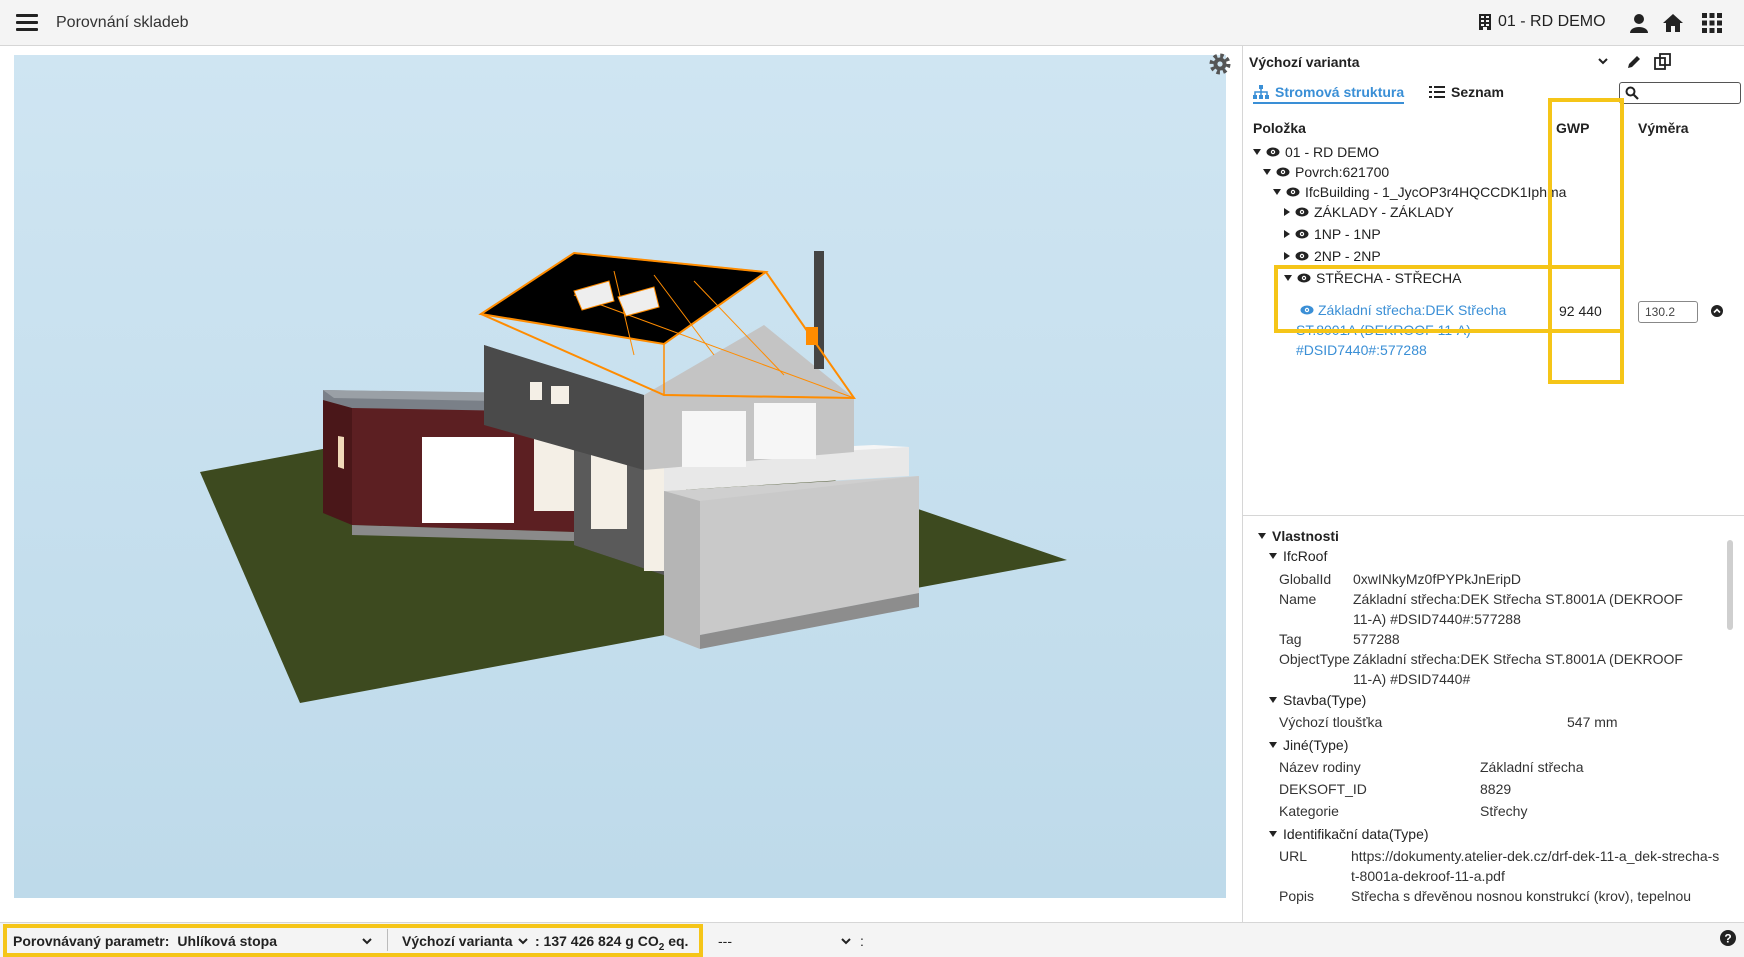 The image size is (1744, 957). I want to click on apps-grid-icon, so click(1712, 23).